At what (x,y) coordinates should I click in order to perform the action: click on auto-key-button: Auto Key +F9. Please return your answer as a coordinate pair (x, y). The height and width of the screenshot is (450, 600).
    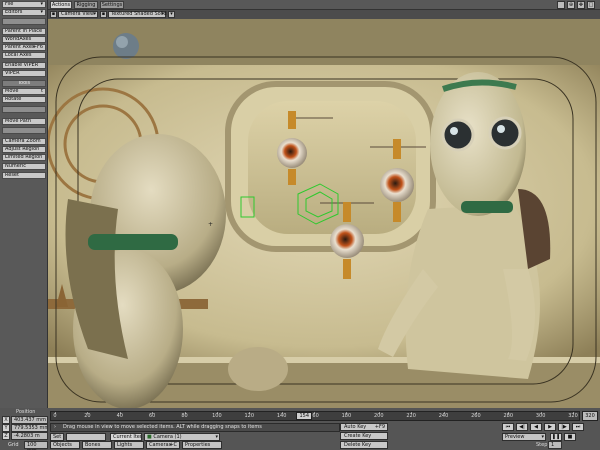
    Looking at the image, I should click on (364, 427).